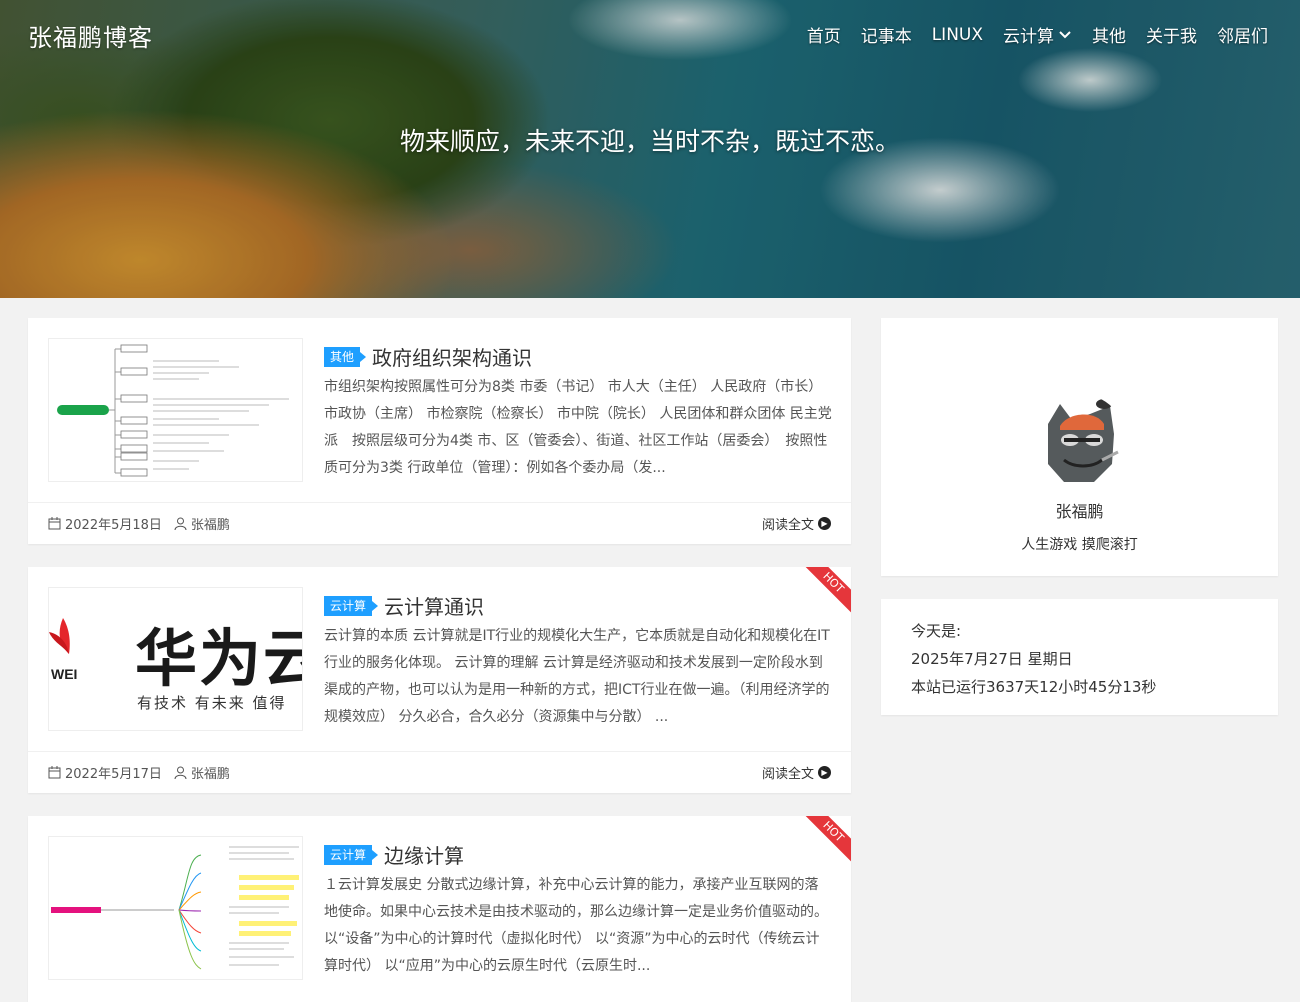 Image resolution: width=1300 pixels, height=1002 pixels. Describe the element at coordinates (1034, 687) in the screenshot. I see `site-uptime: 本站已运行3637天12小时45分13秒` at that location.